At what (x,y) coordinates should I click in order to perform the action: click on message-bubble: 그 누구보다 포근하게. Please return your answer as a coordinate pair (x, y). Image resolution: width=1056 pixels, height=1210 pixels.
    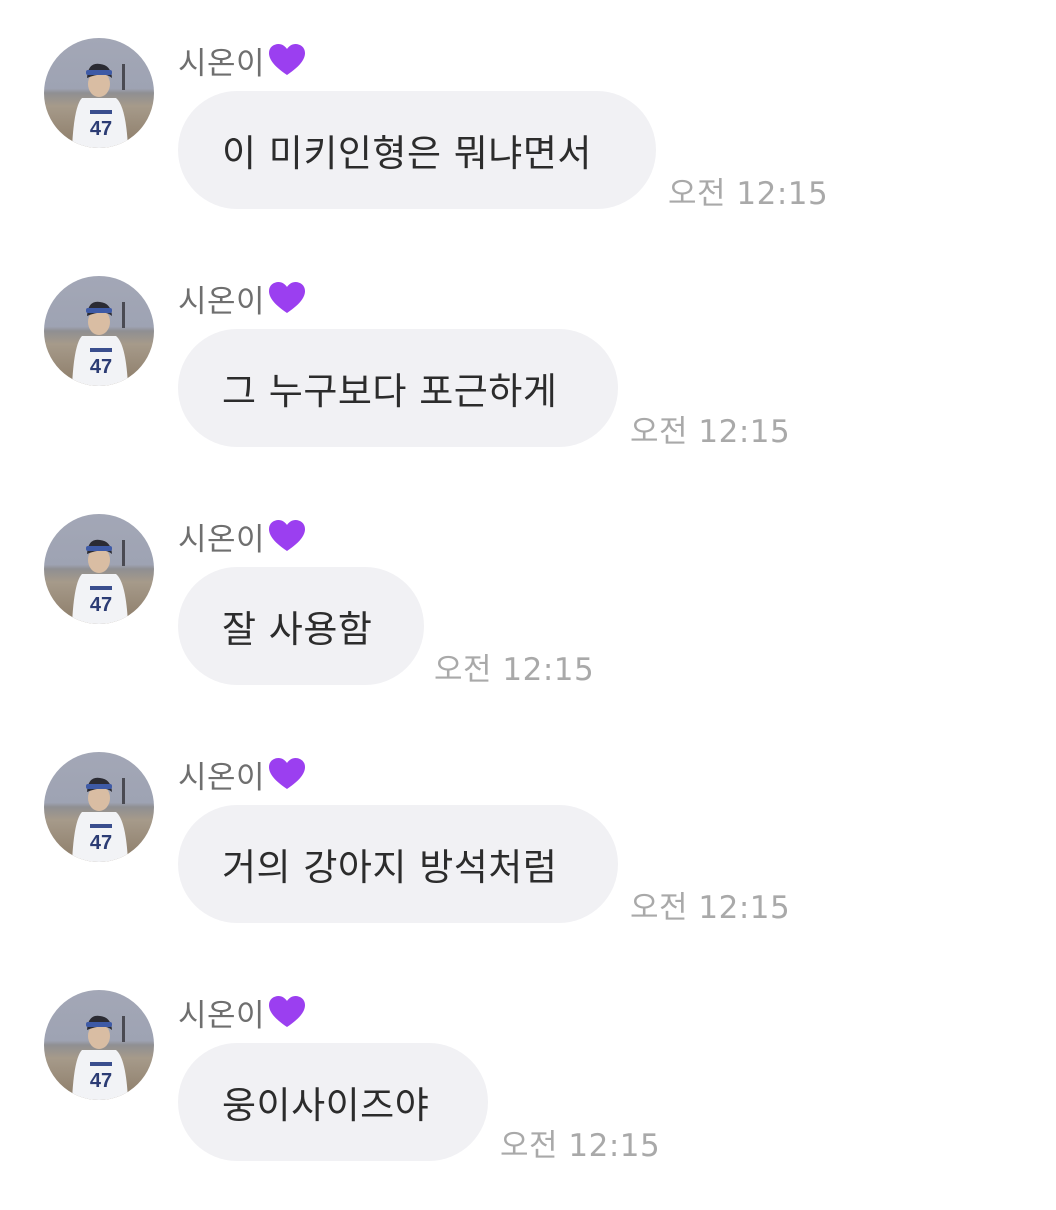
    Looking at the image, I should click on (398, 388).